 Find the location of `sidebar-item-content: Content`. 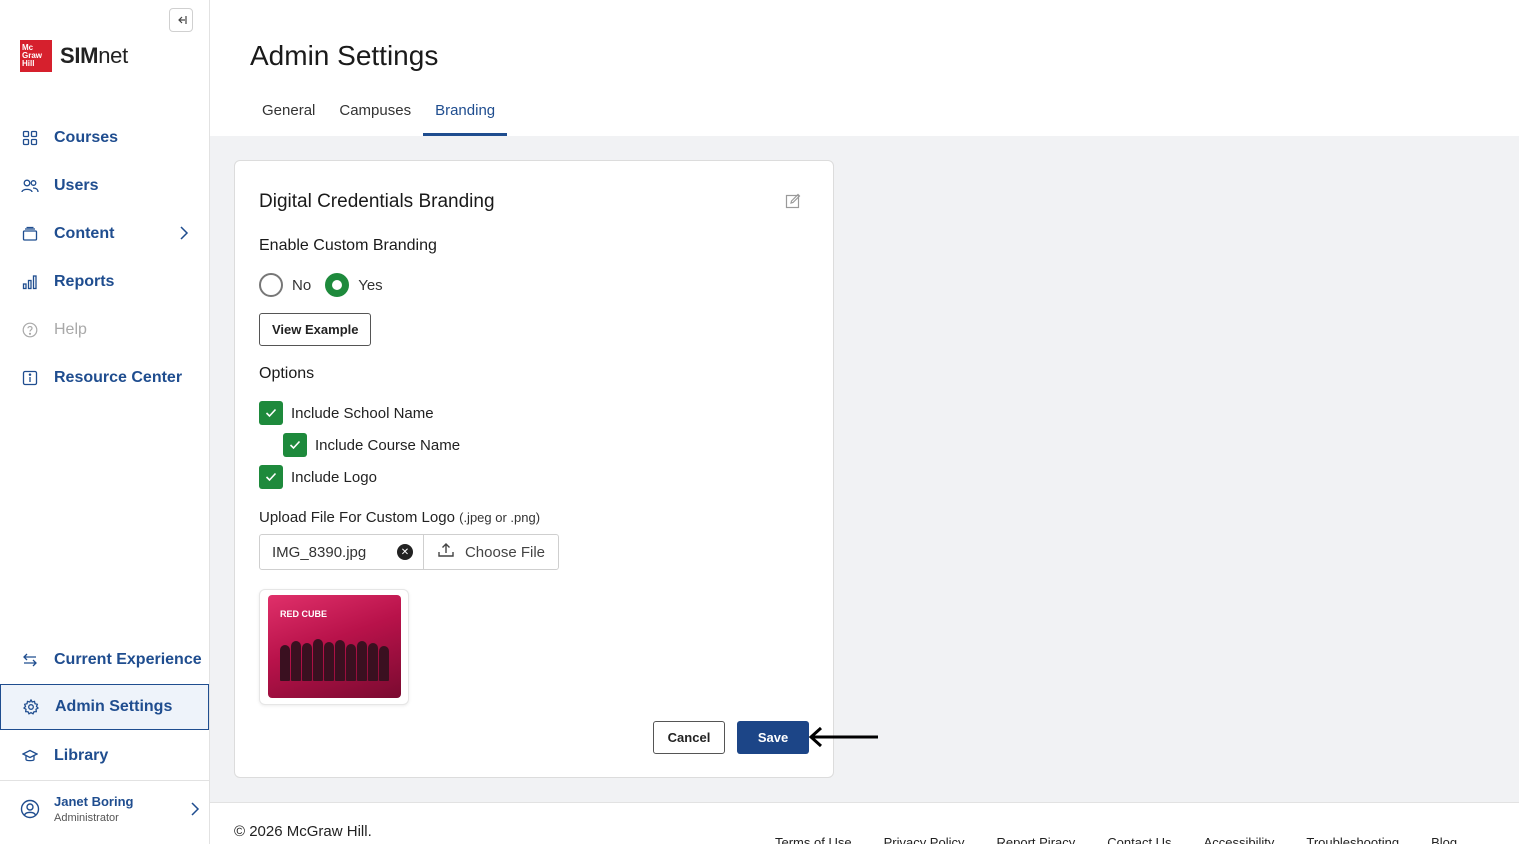

sidebar-item-content: Content is located at coordinates (104, 234).